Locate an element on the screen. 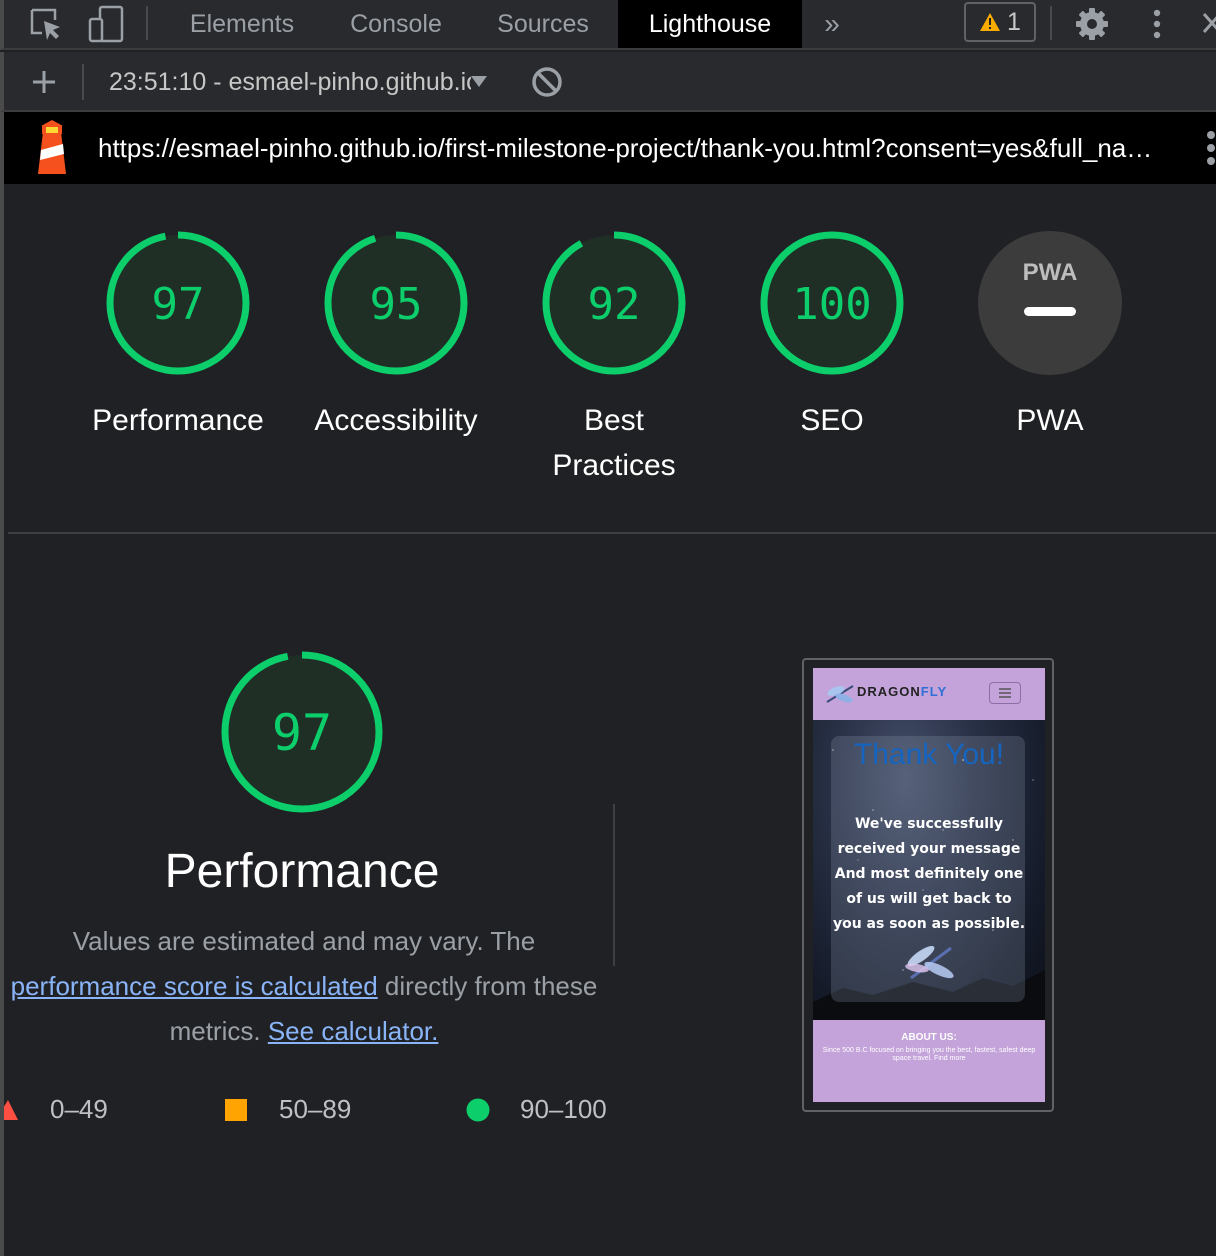 This screenshot has height=1256, width=1216. score-ring-seo: 100 is located at coordinates (832, 303).